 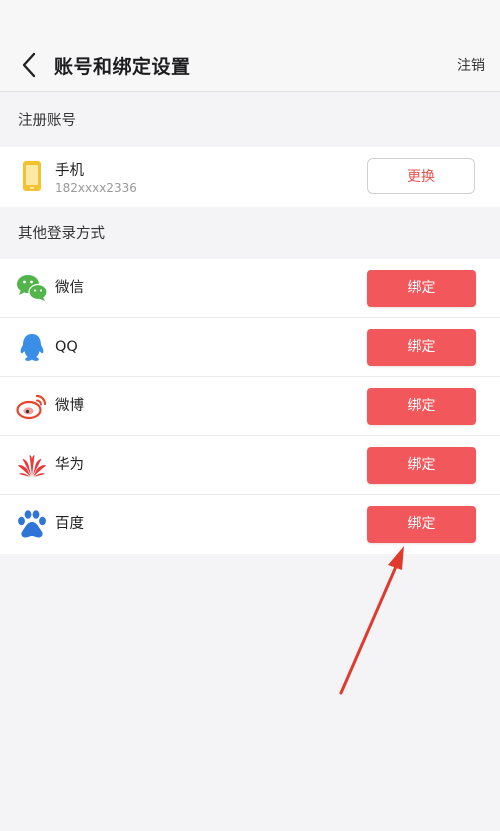 What do you see at coordinates (69, 524) in the screenshot?
I see `login-label-baidu: 百度` at bounding box center [69, 524].